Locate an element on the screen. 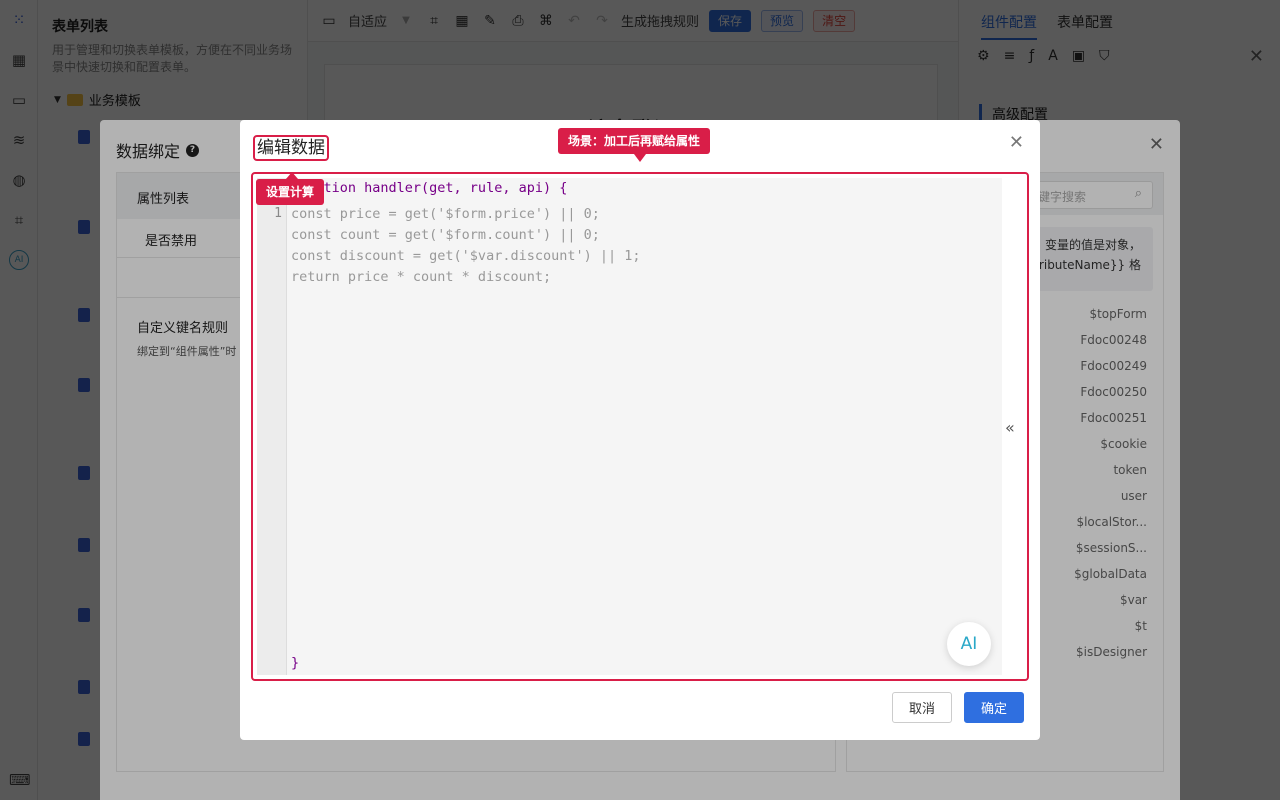 The image size is (1280, 800). double-chevron-left-icon: « is located at coordinates (1010, 427).